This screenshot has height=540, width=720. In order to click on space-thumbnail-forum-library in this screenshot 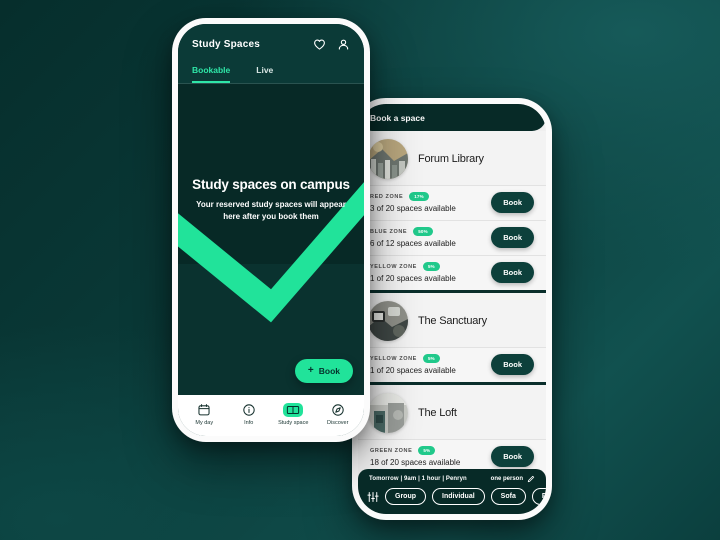, I will do `click(388, 159)`.